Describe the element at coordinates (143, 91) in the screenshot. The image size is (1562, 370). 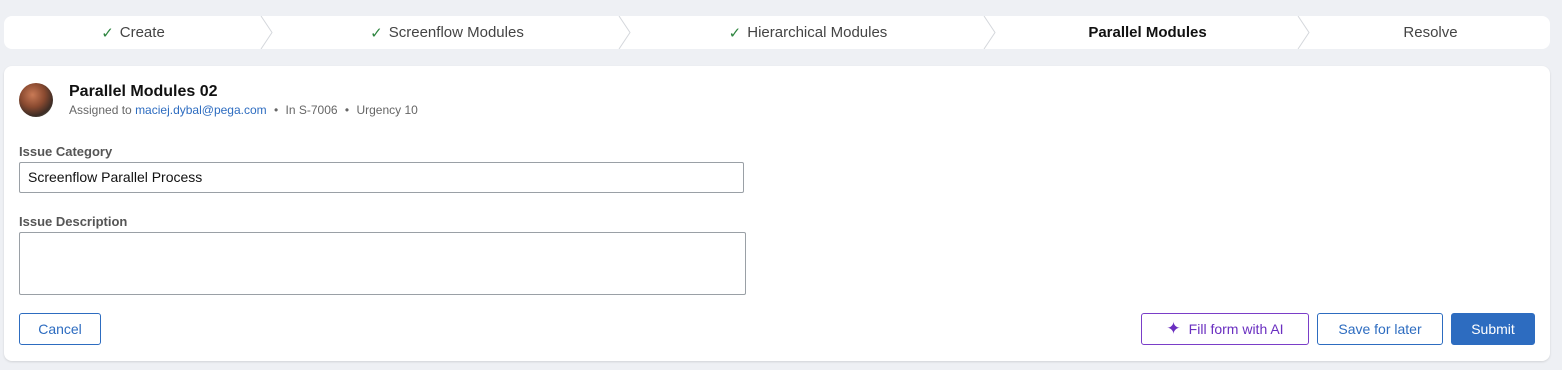
I see `case-title: Parallel Modules 02` at that location.